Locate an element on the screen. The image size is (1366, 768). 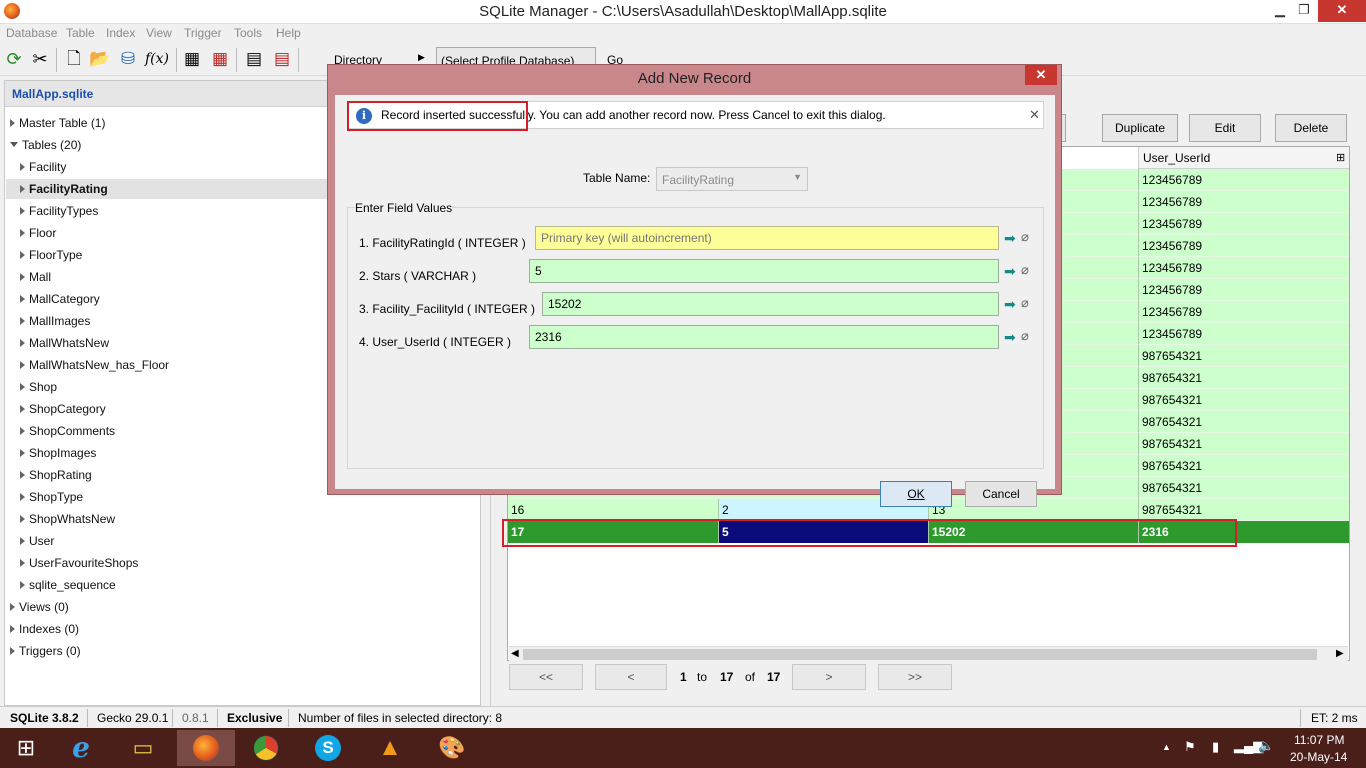
tree-table-shopimages: ShopImages is located at coordinates (58, 453).